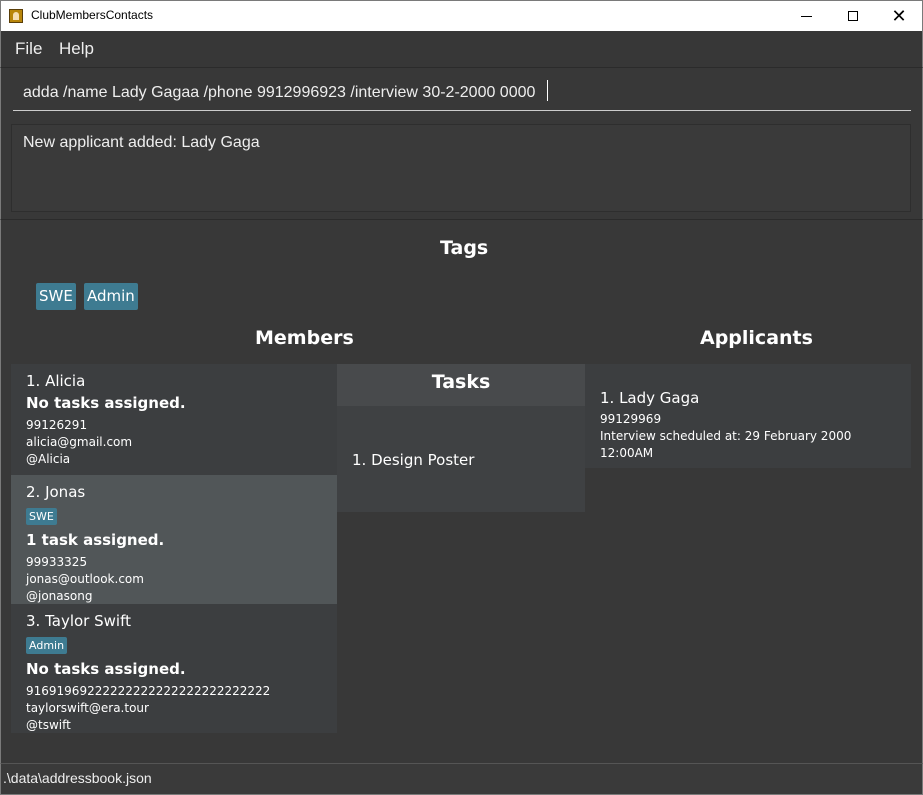 This screenshot has width=923, height=795. I want to click on window-title: ClubMembersContacts, so click(92, 15).